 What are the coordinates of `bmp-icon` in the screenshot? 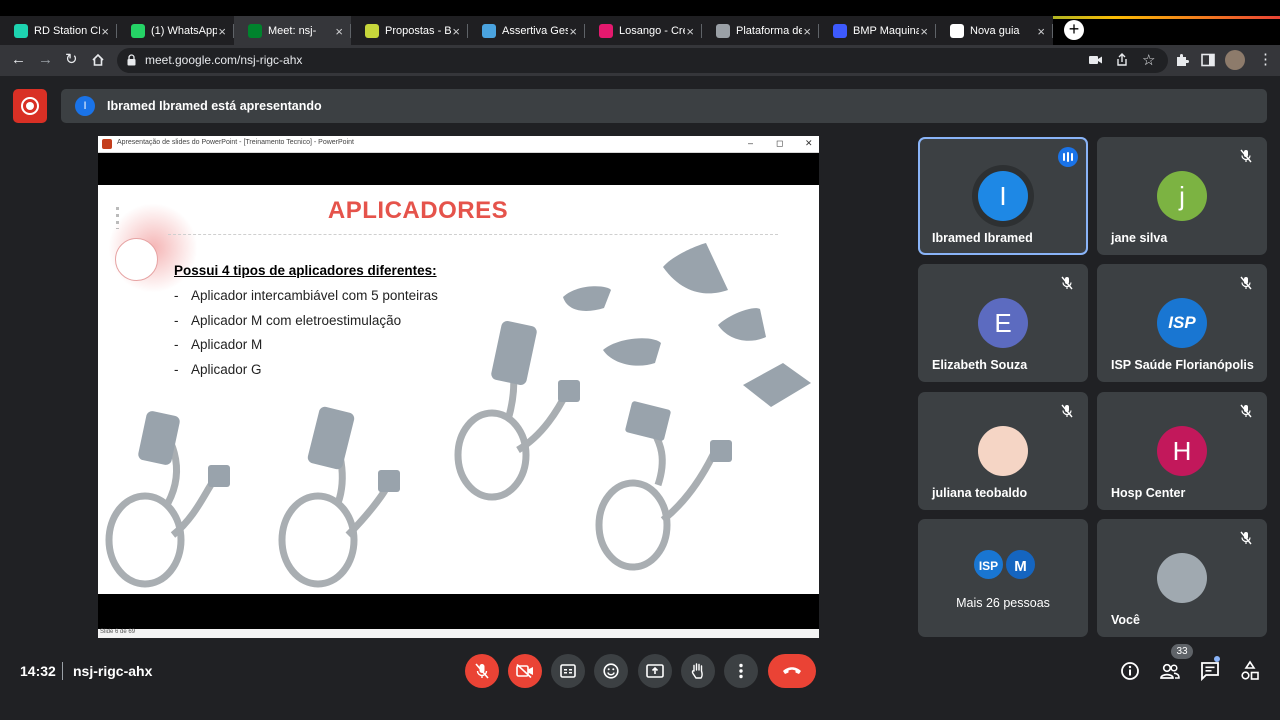 It's located at (840, 31).